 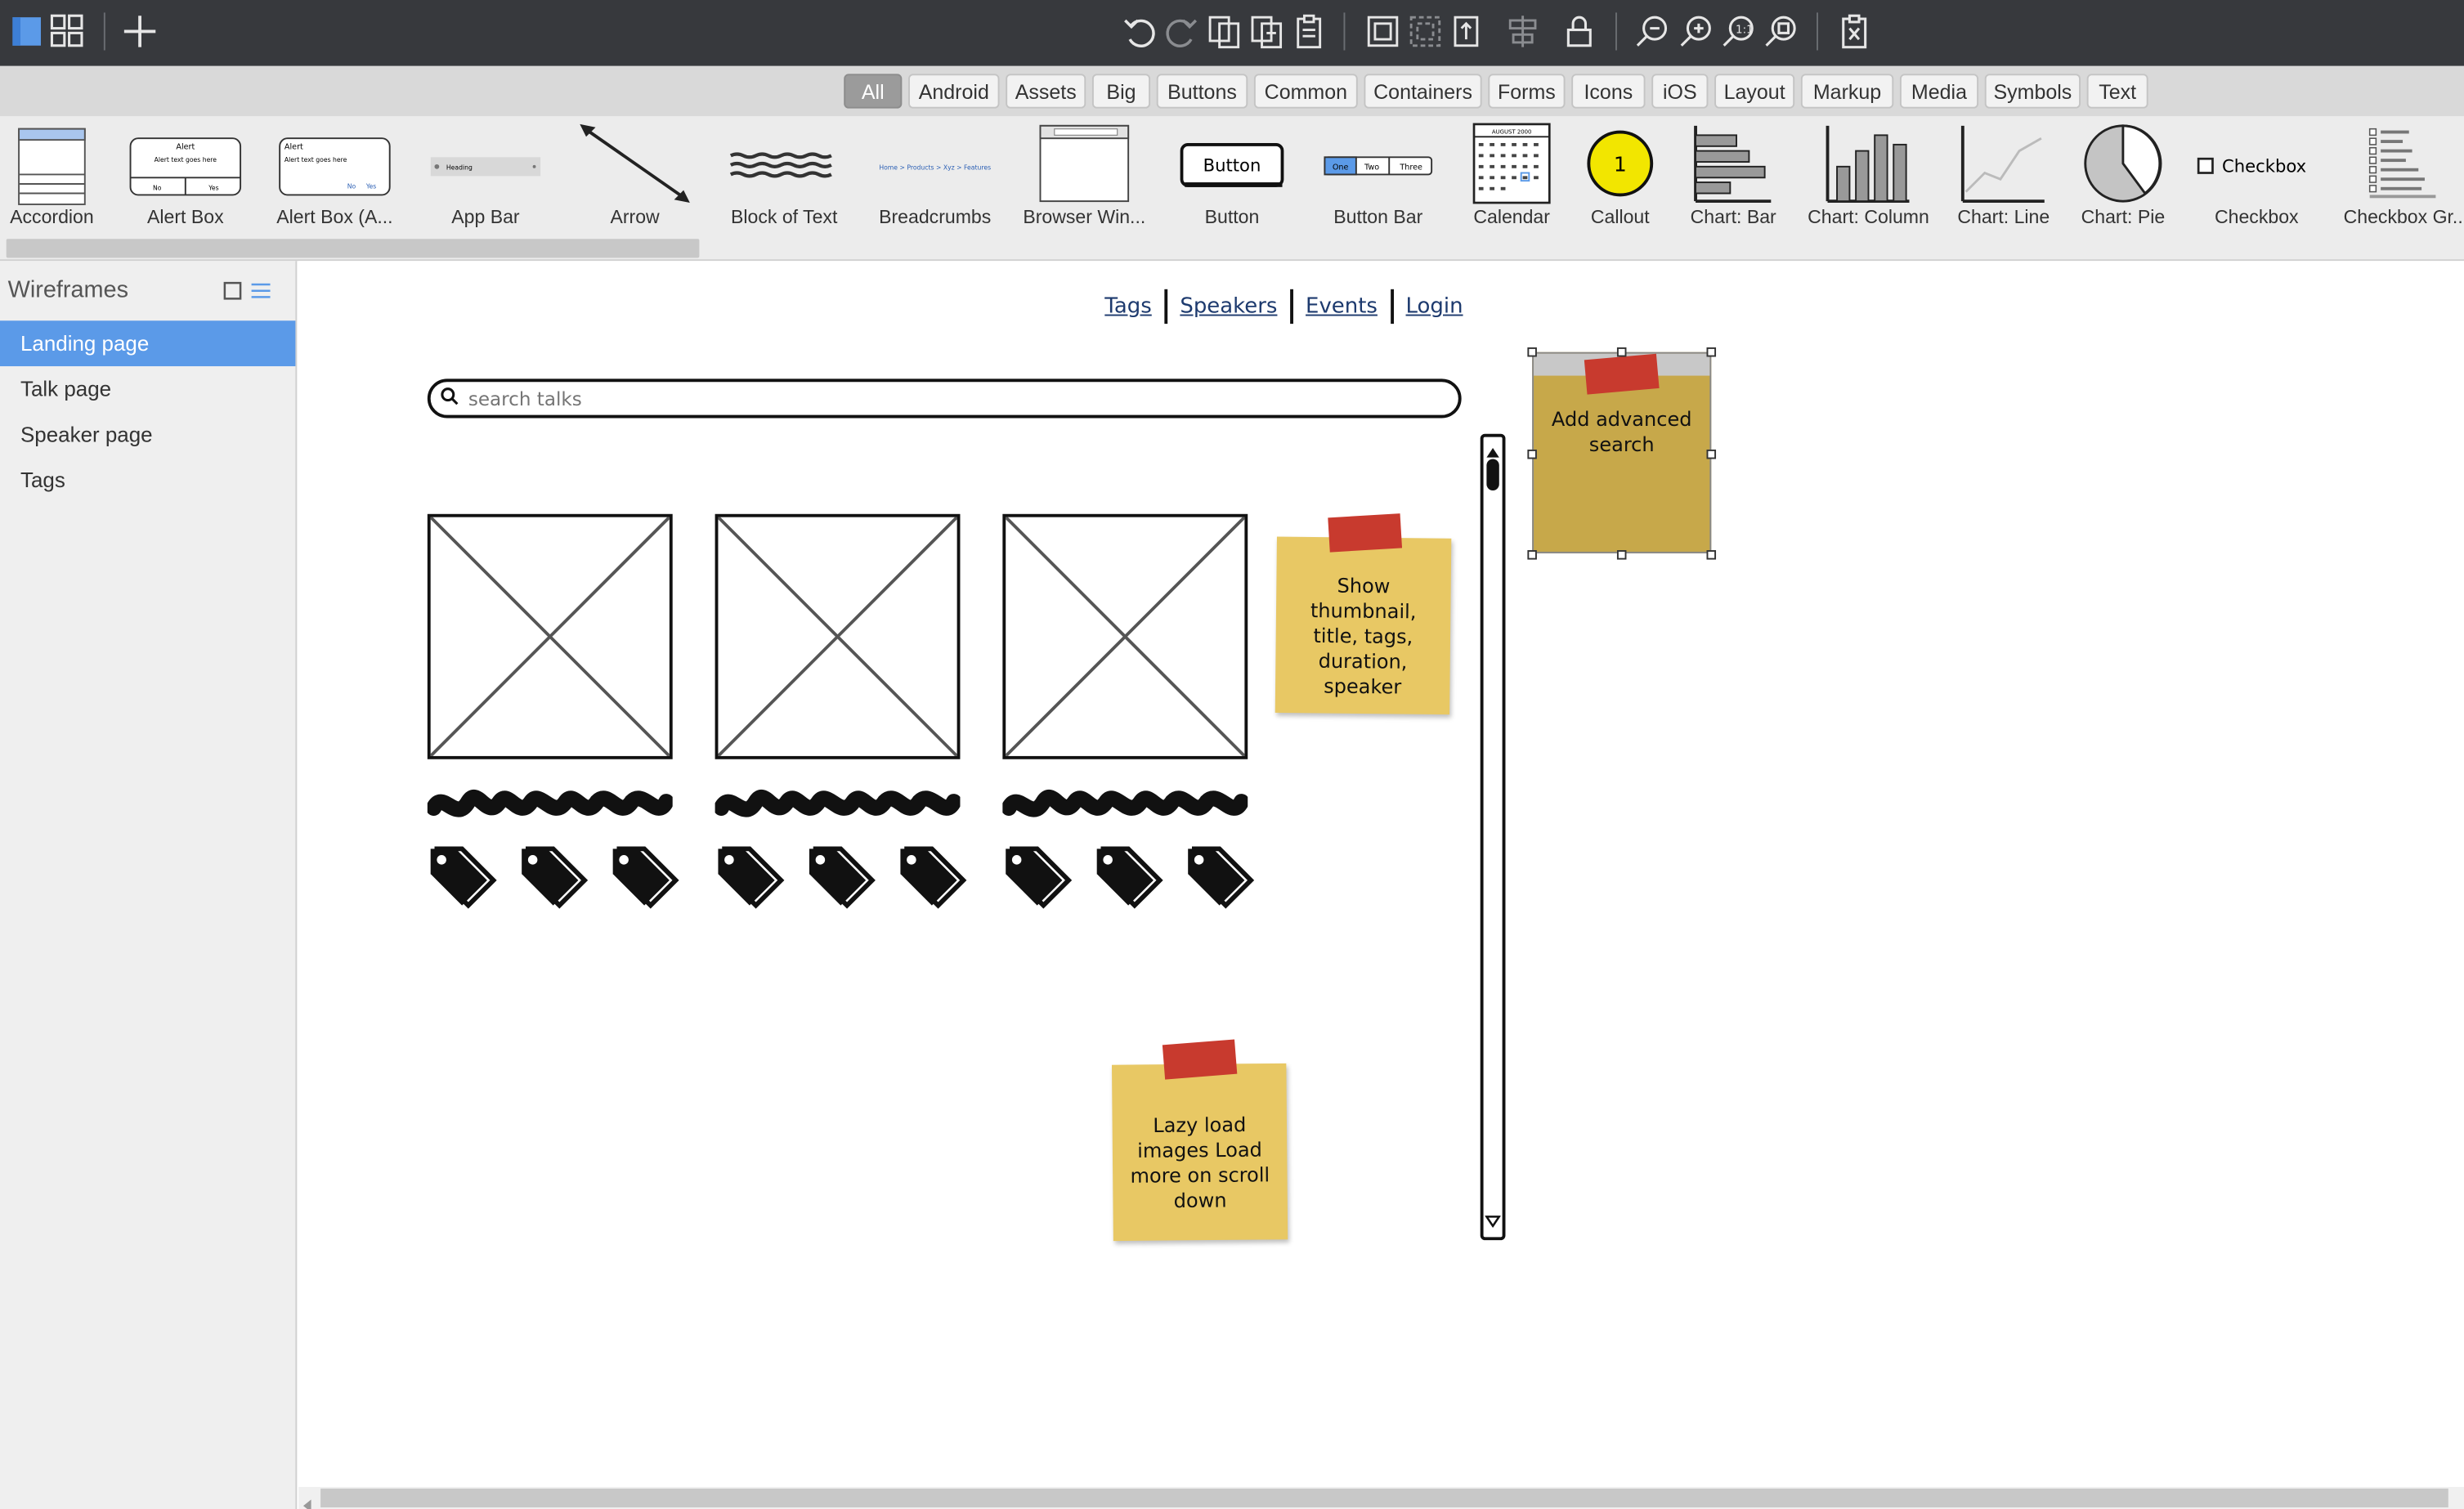 What do you see at coordinates (2032, 92) in the screenshot?
I see `tab-symbols: Symbols` at bounding box center [2032, 92].